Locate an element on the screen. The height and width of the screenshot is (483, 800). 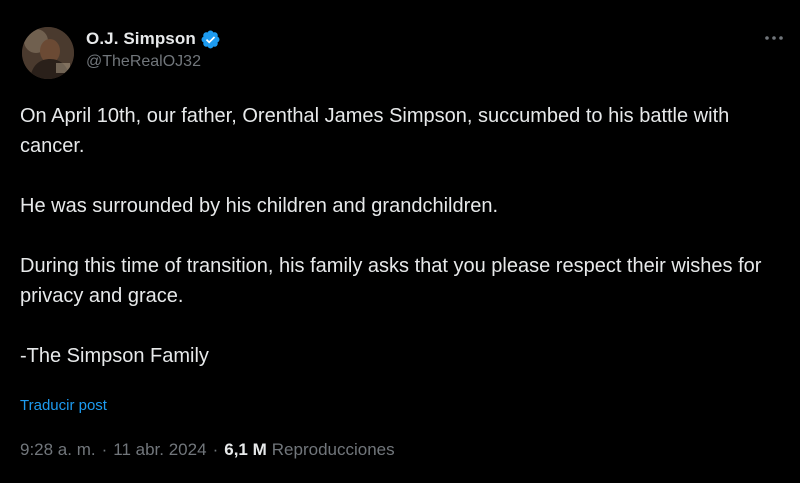
views-count: 6,1 M is located at coordinates (245, 450).